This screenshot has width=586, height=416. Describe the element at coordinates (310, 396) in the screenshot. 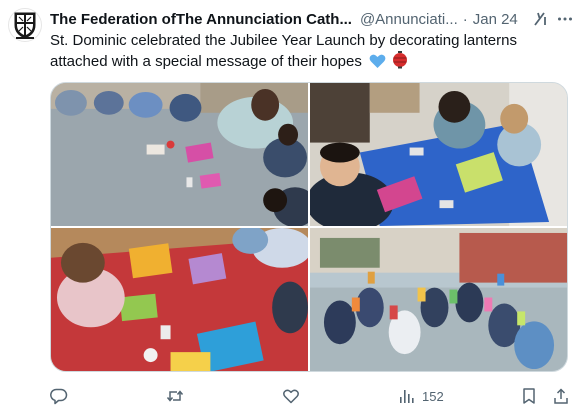

I see `action-bar: 152` at that location.